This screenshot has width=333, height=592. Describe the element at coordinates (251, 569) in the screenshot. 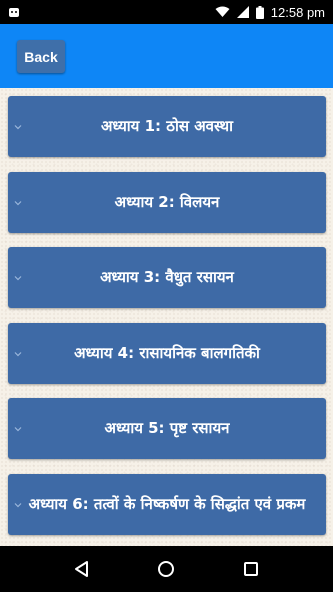

I see `square-recents-icon` at that location.